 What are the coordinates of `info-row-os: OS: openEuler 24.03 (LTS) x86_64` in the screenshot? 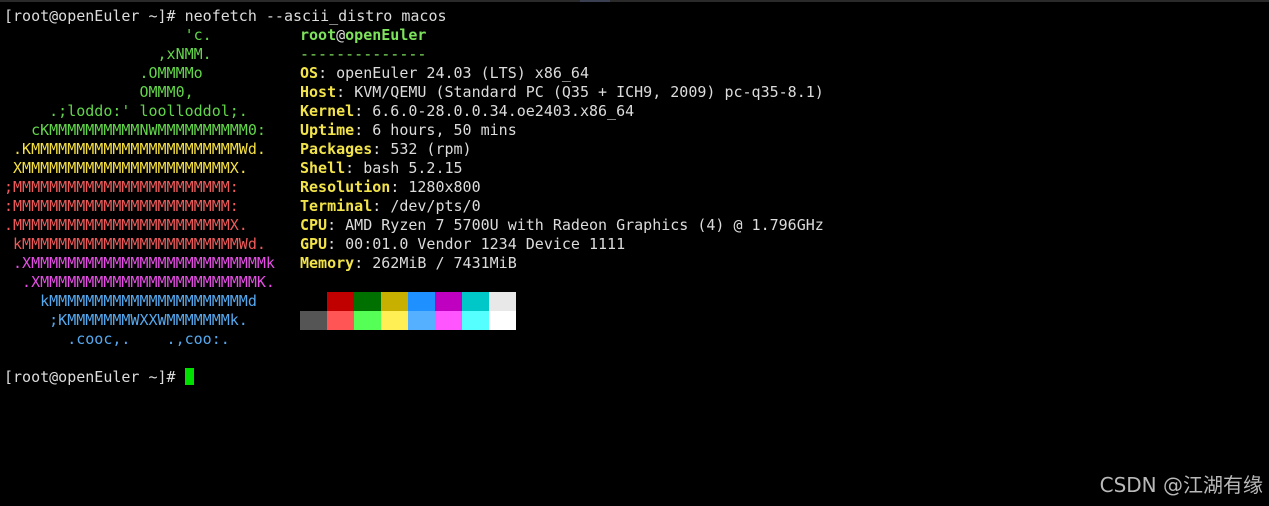 It's located at (562, 73).